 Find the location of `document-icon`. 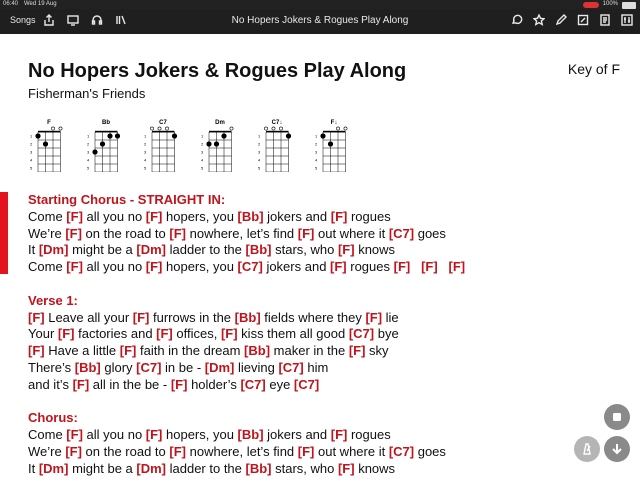

document-icon is located at coordinates (605, 20).